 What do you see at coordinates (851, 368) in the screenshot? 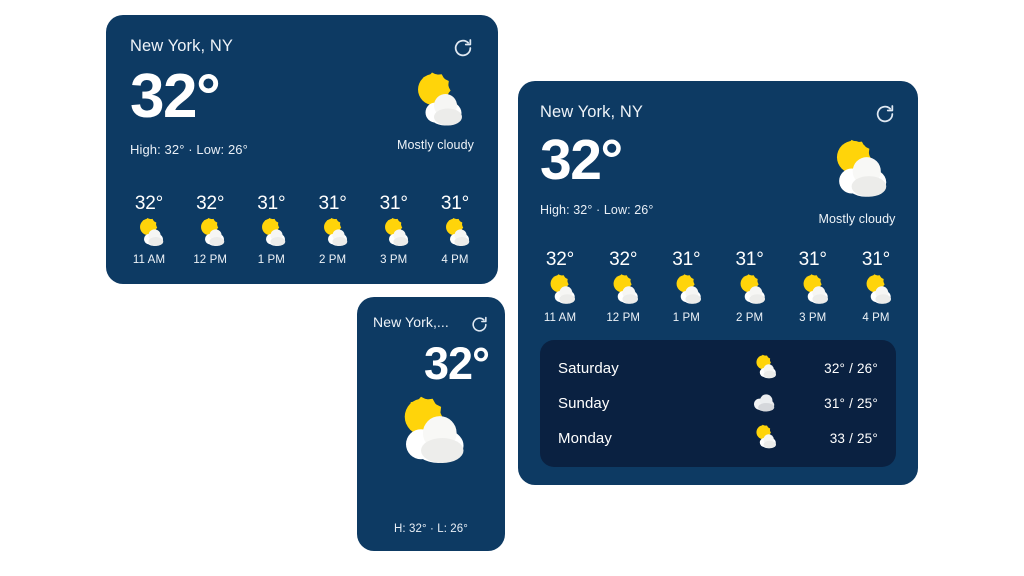
I see `day-high-low: 32° / 26°` at bounding box center [851, 368].